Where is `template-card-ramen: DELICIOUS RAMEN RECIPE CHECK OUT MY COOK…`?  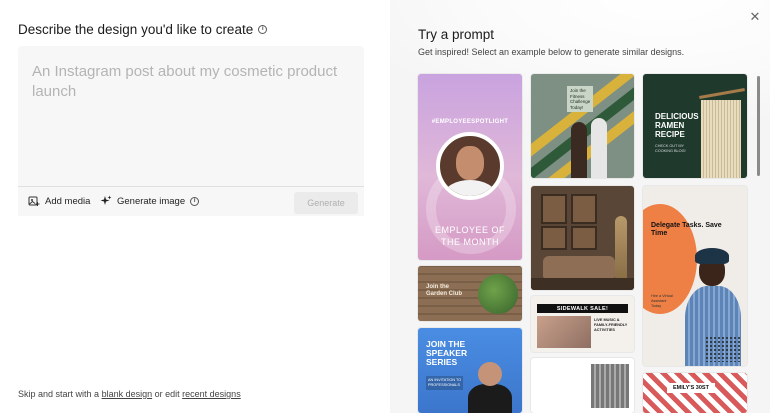 template-card-ramen: DELICIOUS RAMEN RECIPE CHECK OUT MY COOK… is located at coordinates (695, 126).